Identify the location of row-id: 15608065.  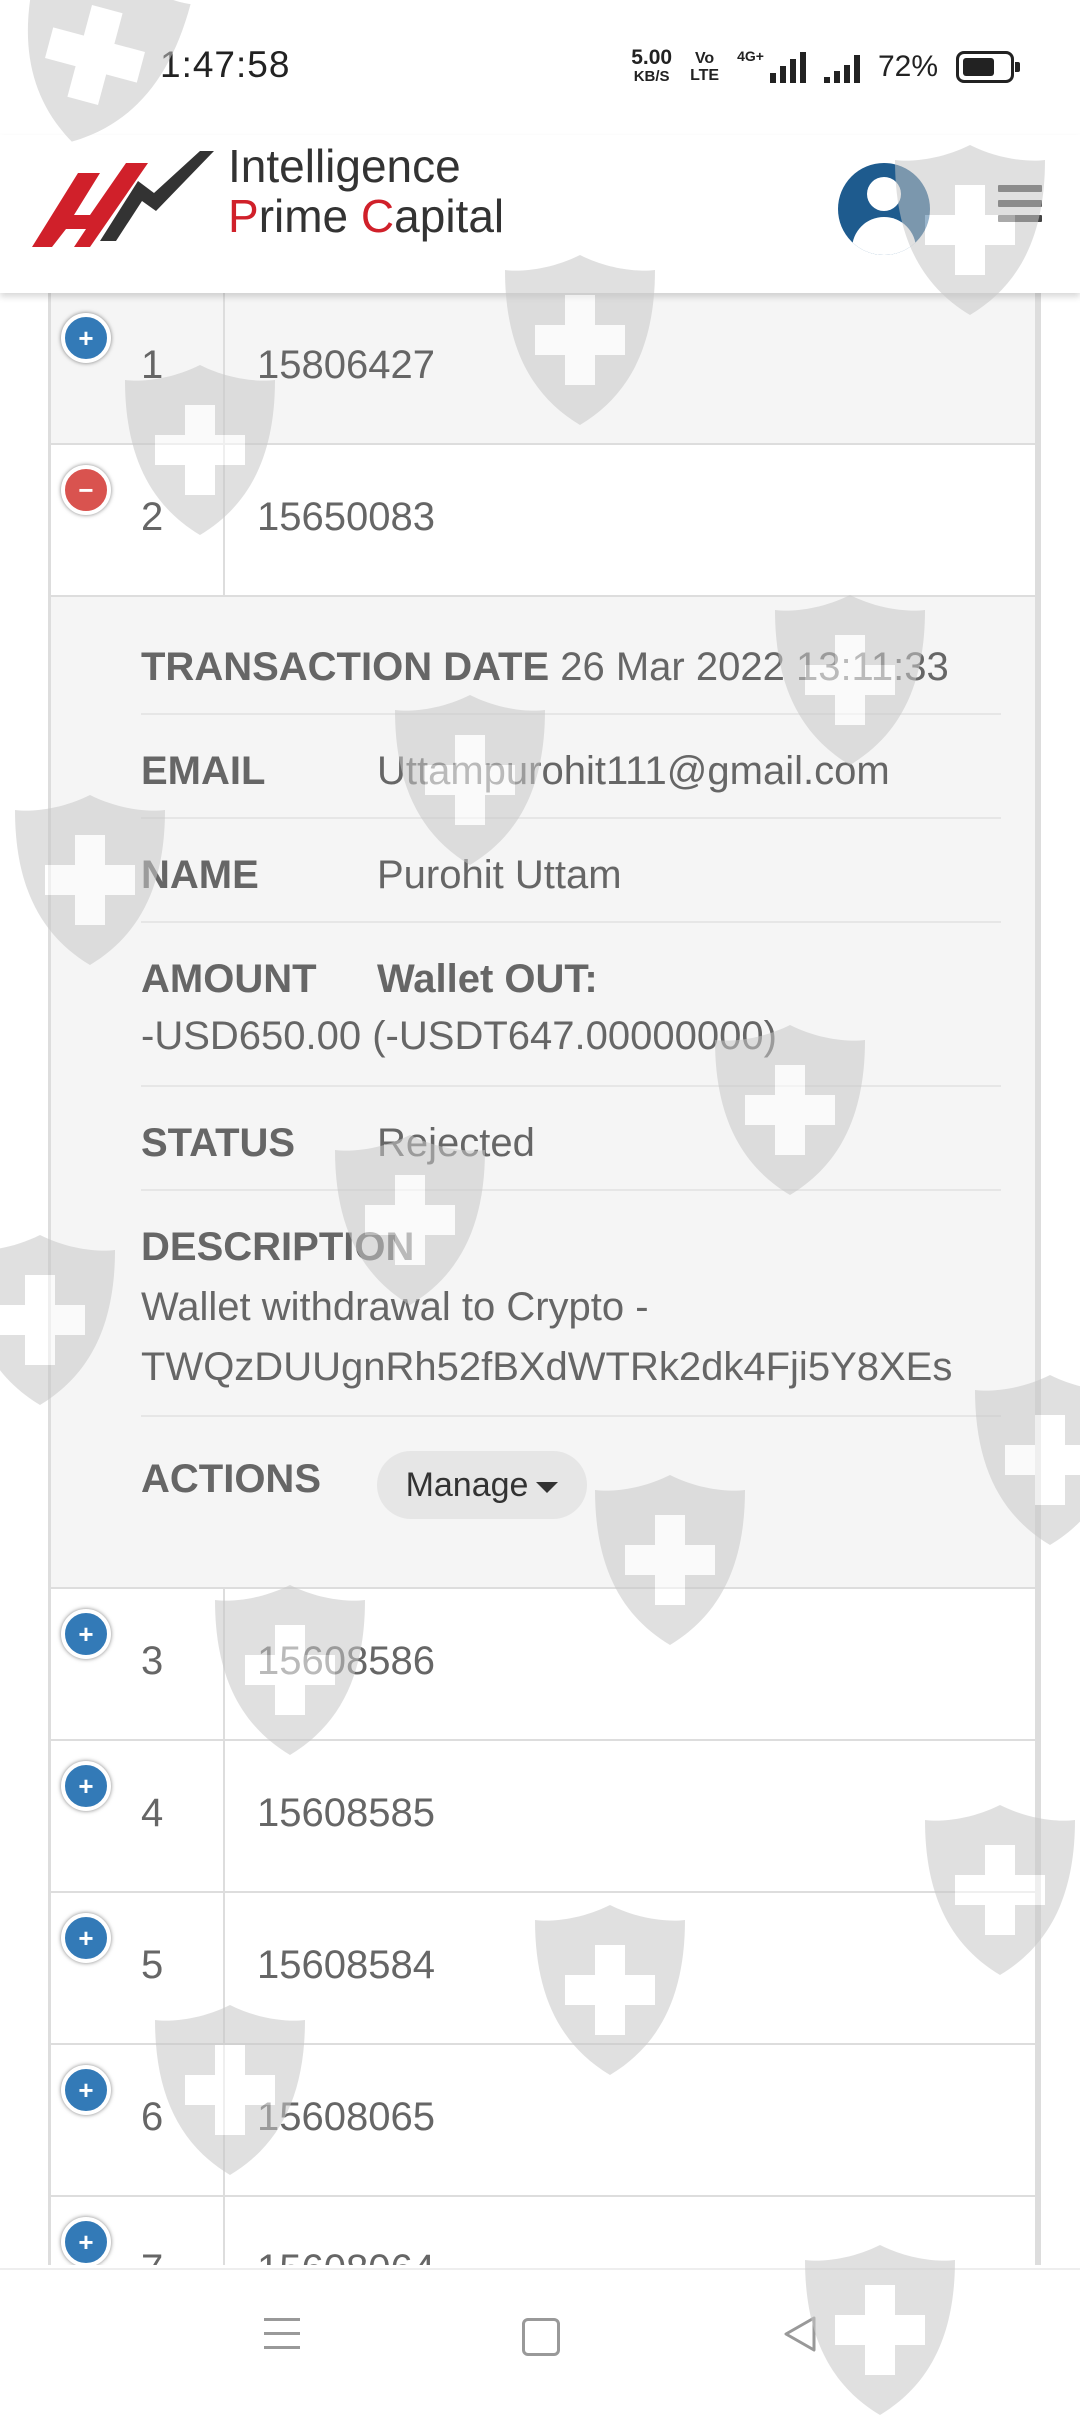
(346, 2117).